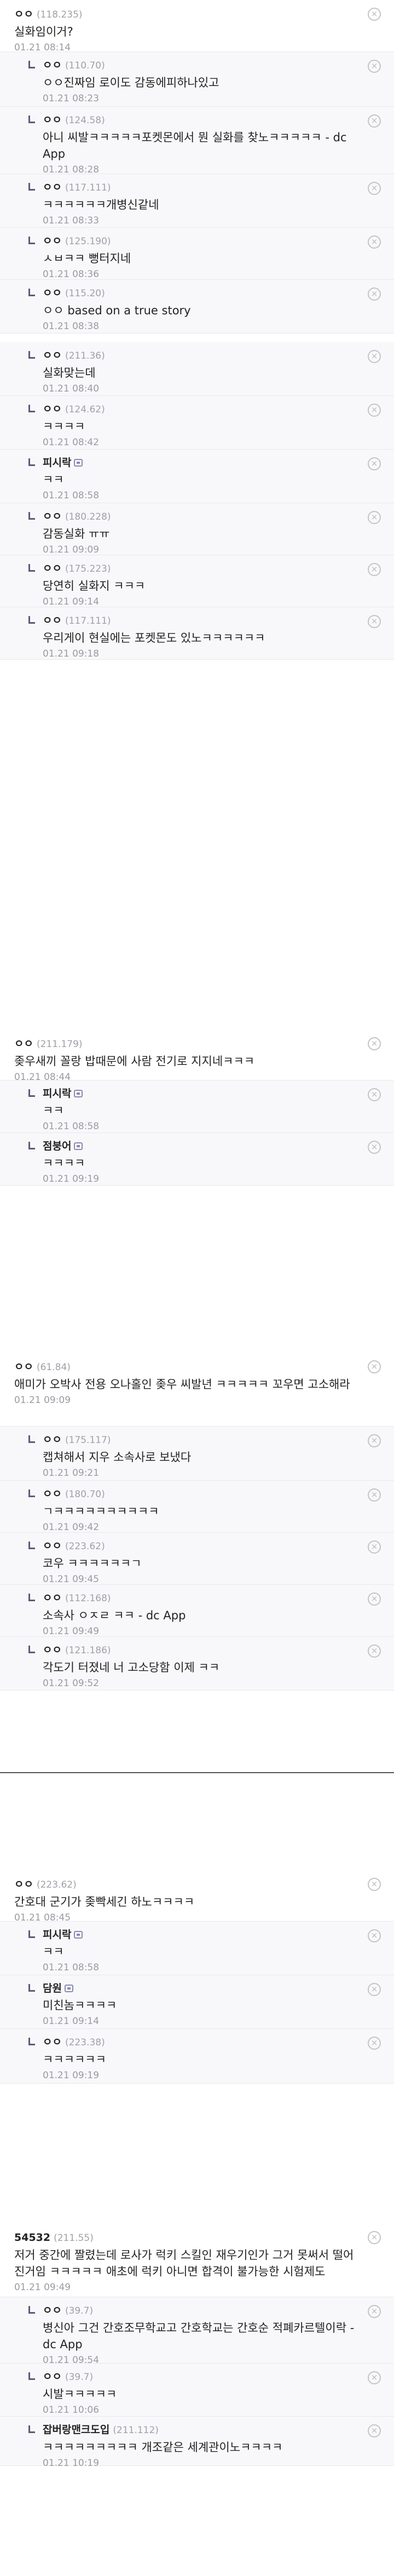  I want to click on nickname: 54532, so click(32, 2238).